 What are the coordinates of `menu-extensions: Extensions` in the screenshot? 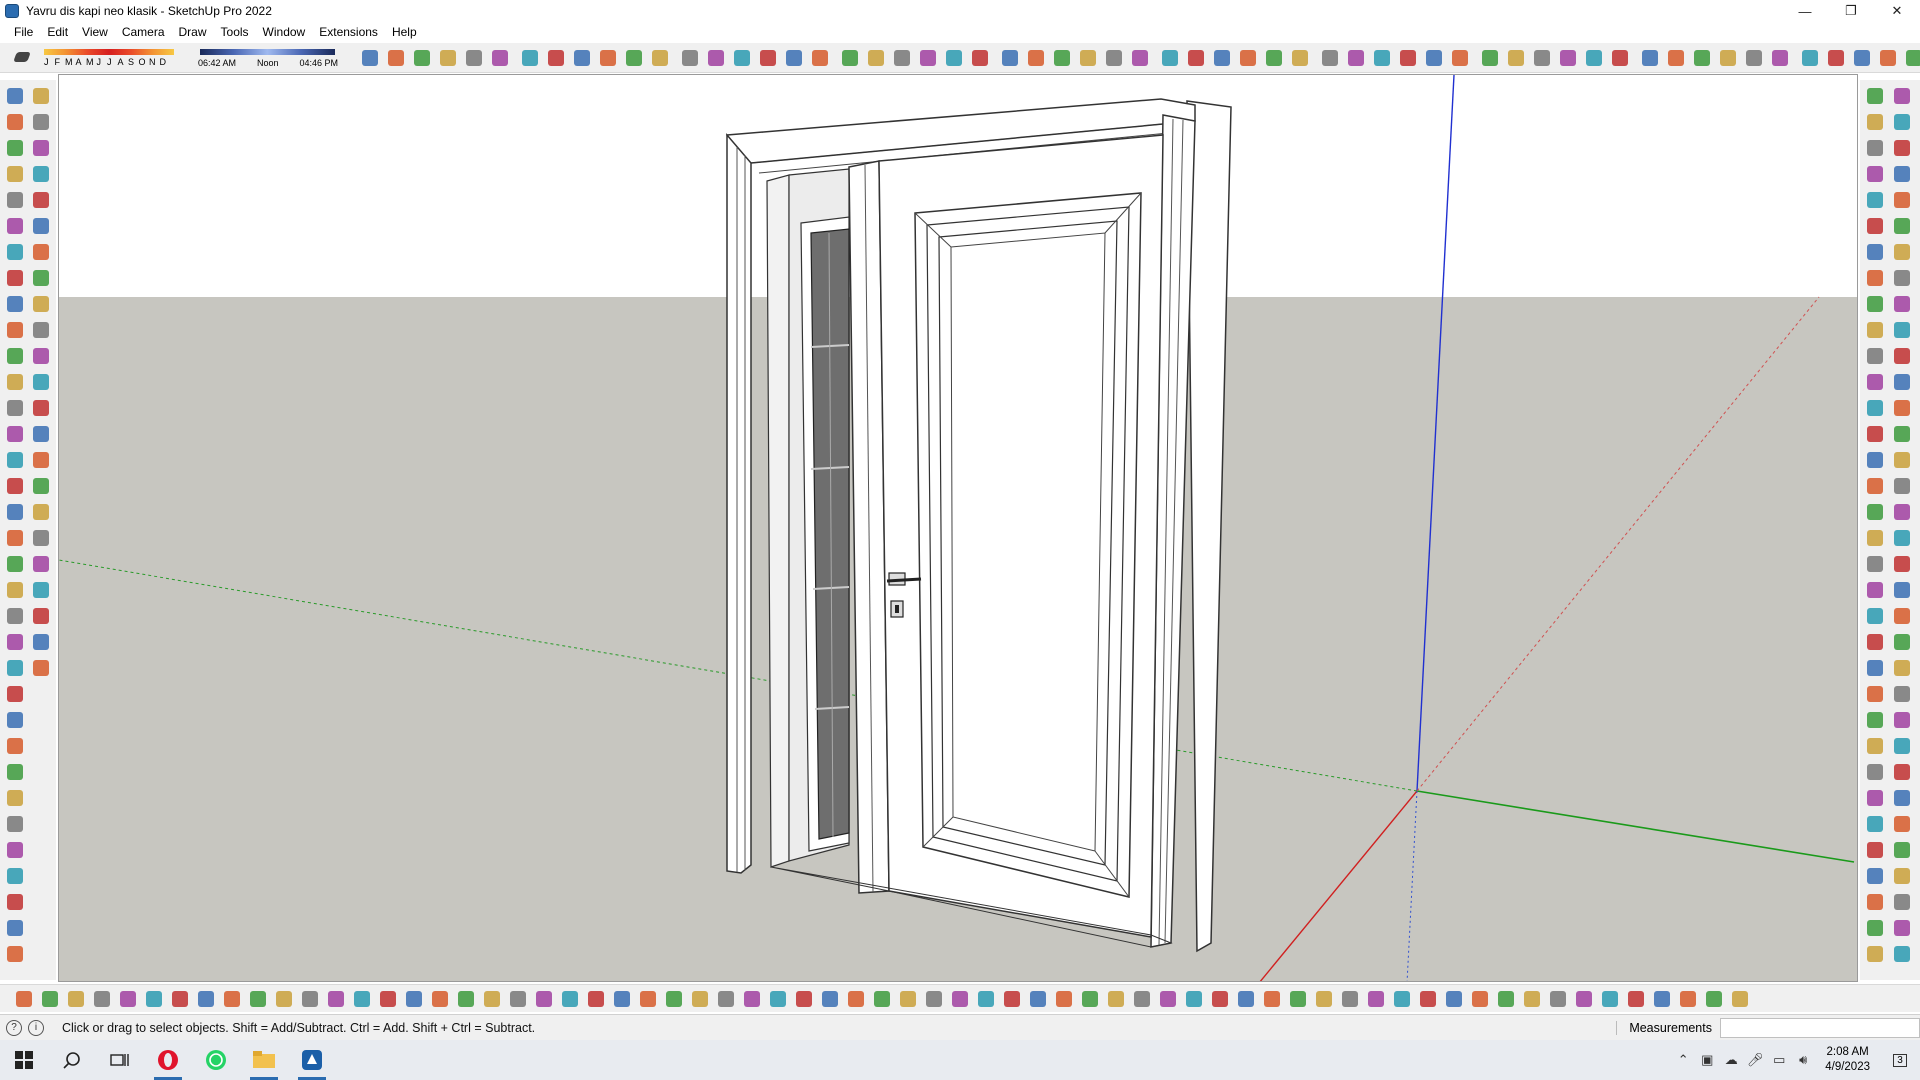 It's located at (348, 32).